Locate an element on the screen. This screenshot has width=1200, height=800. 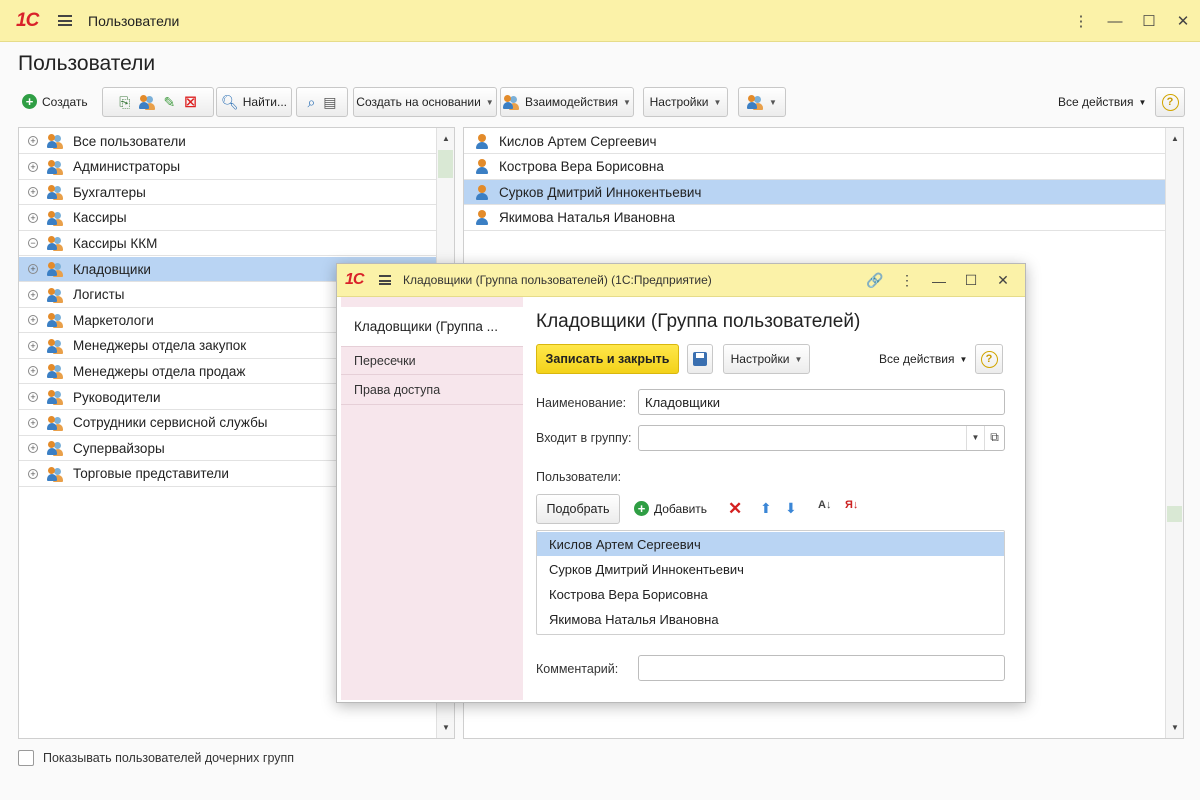
create-button: + Создать is located at coordinates (55, 101).